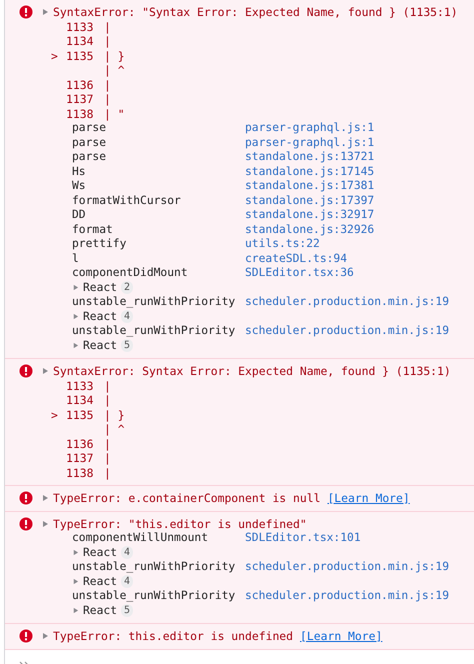 The height and width of the screenshot is (664, 474). What do you see at coordinates (309, 201) in the screenshot?
I see `source-link: standalone.js:17397` at bounding box center [309, 201].